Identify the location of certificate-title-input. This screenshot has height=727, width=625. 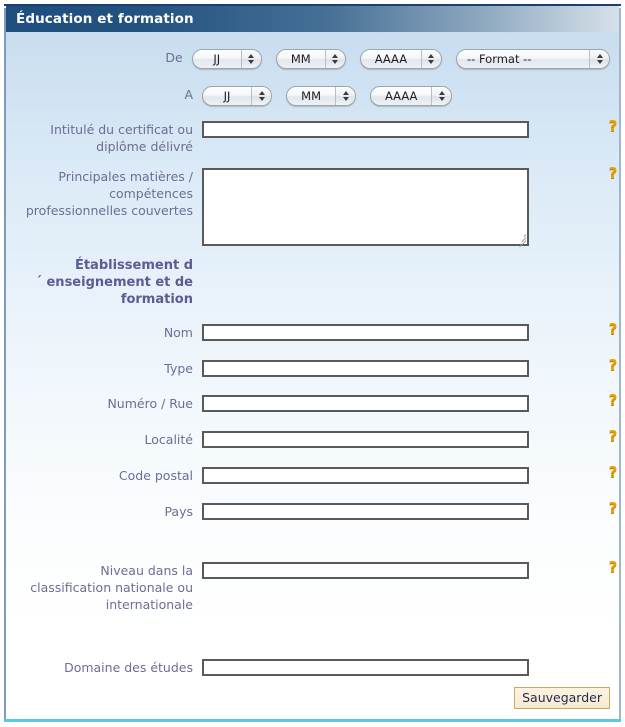
(365, 129).